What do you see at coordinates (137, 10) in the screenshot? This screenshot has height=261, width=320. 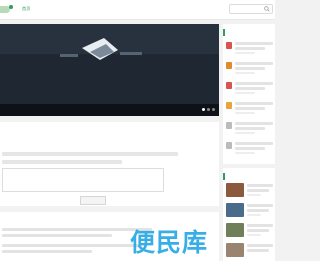 I see `top-header: 首页` at bounding box center [137, 10].